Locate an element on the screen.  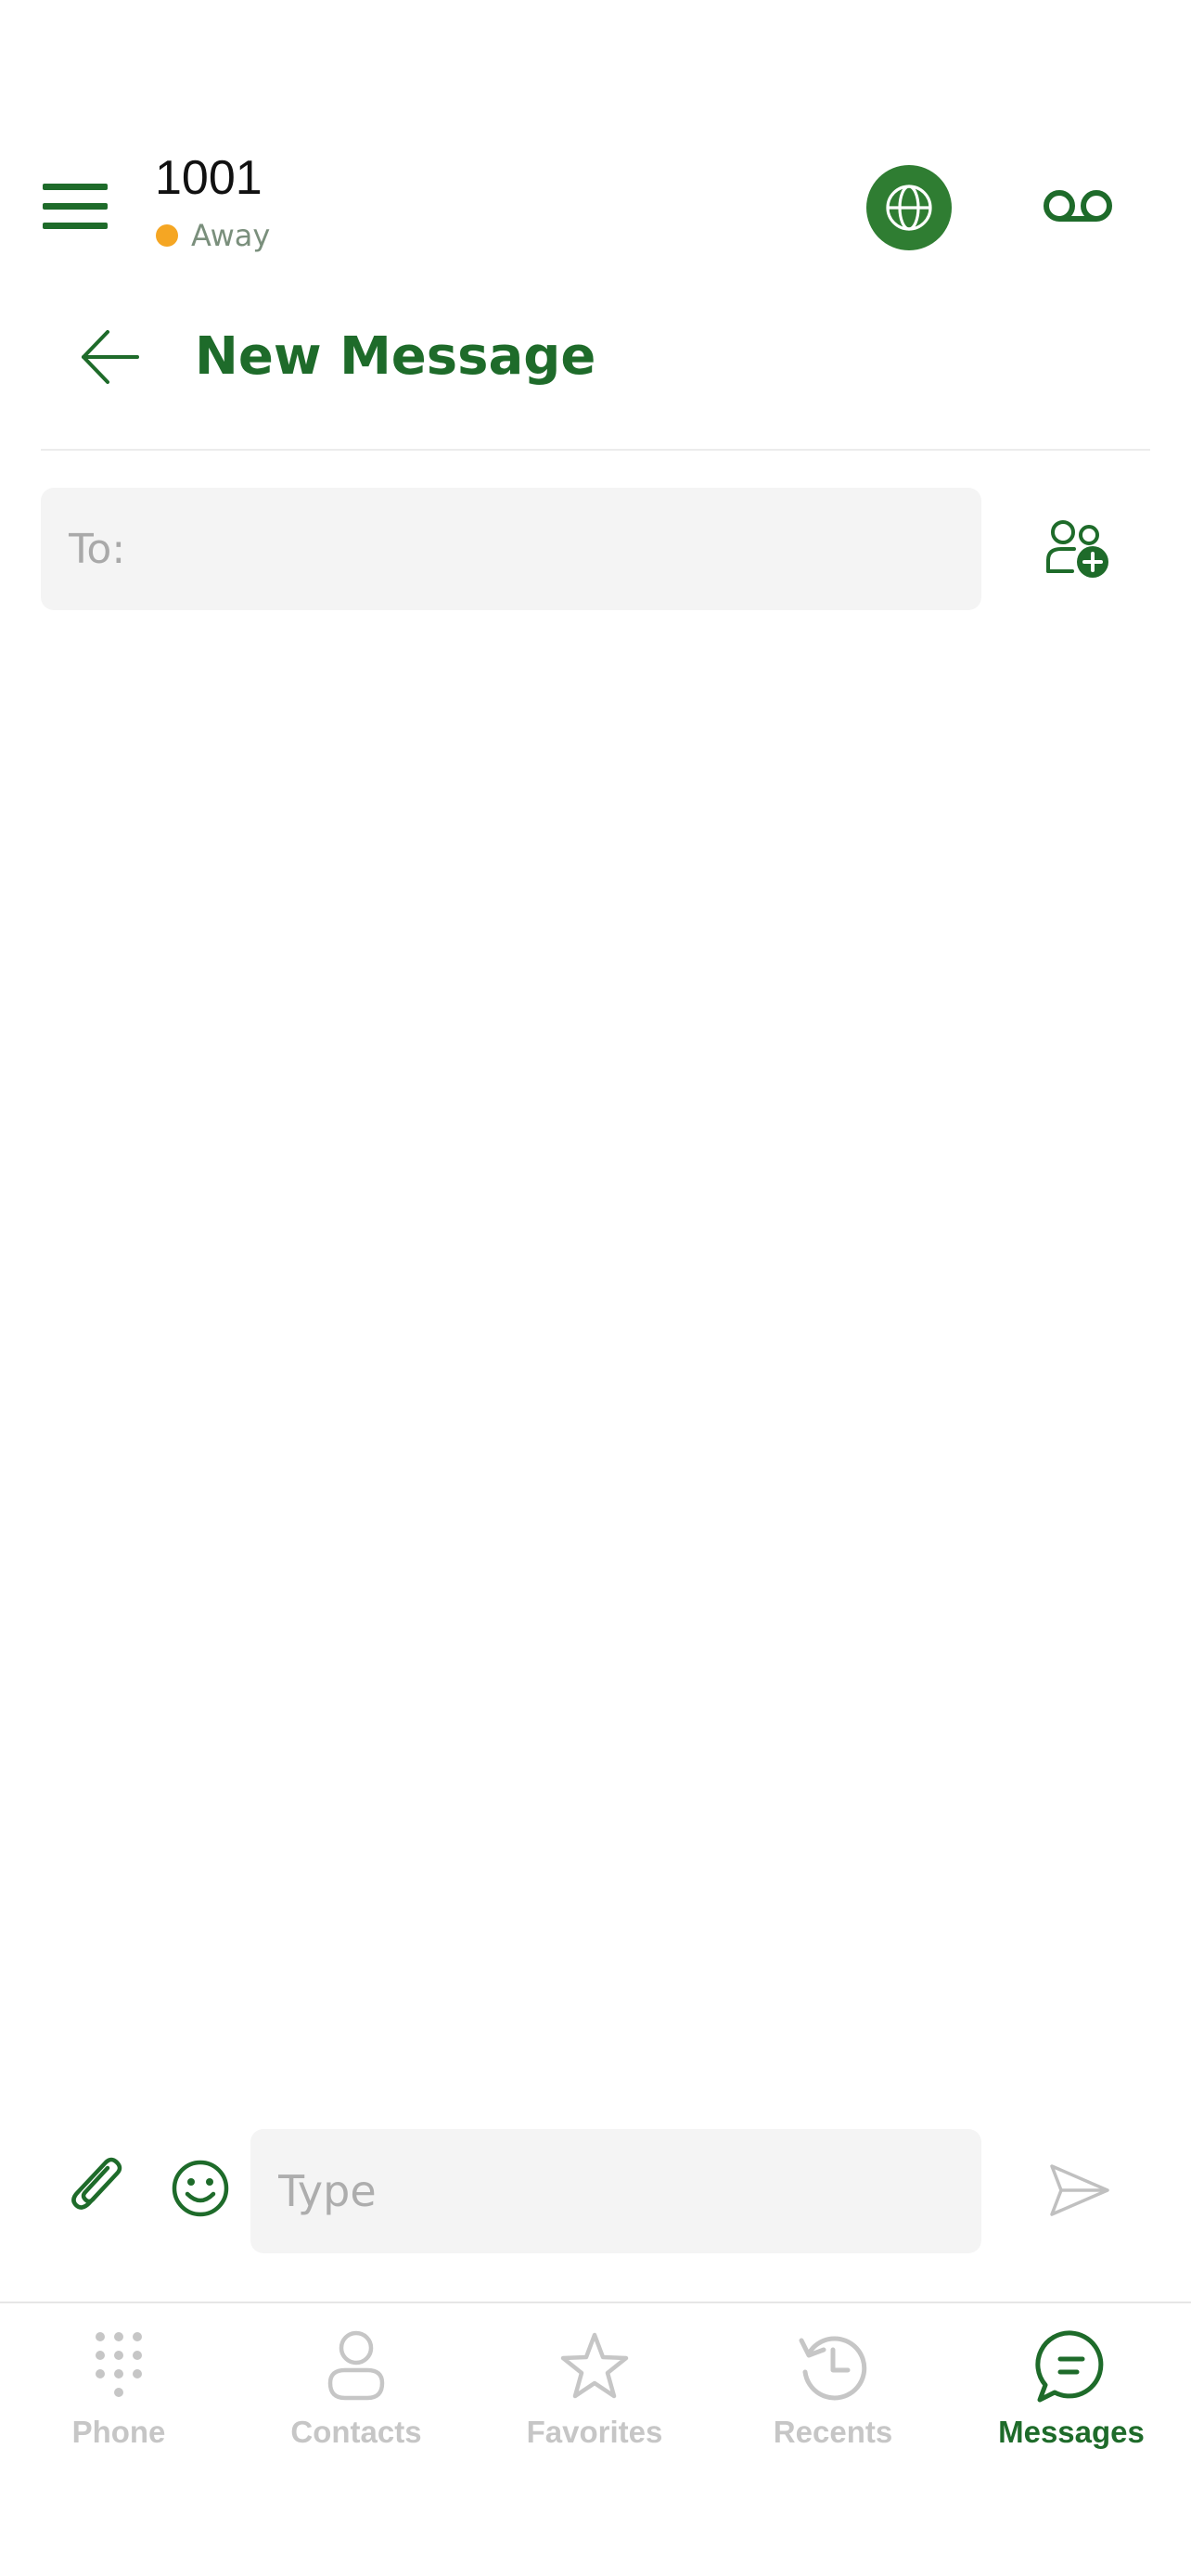
add-contact-icon is located at coordinates (1078, 549).